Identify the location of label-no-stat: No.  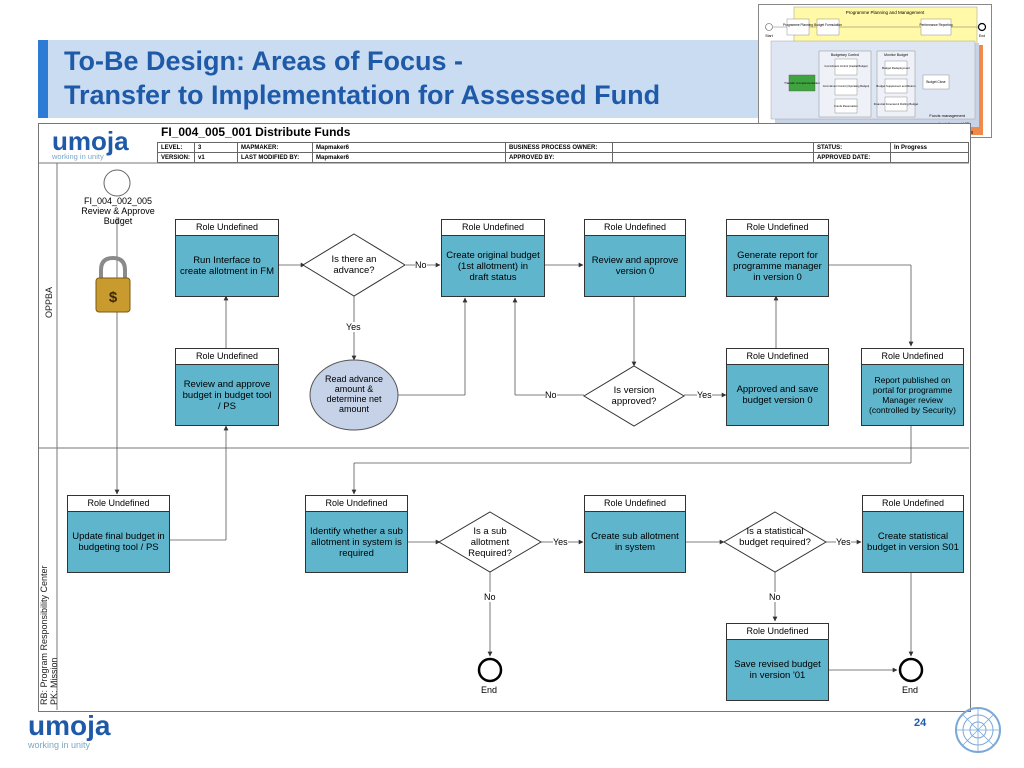
(775, 597).